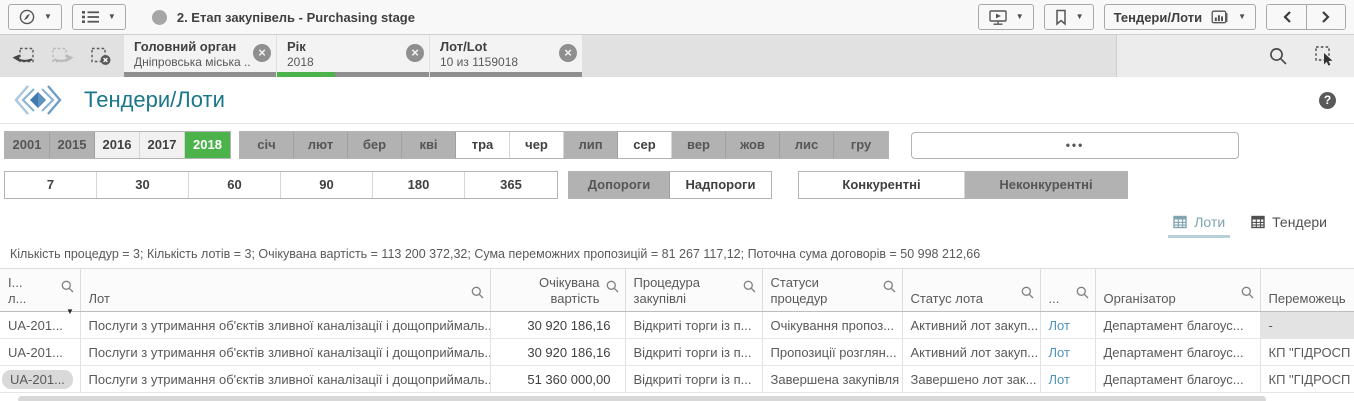  What do you see at coordinates (1299, 222) in the screenshot?
I see `tab-label: Тендери` at bounding box center [1299, 222].